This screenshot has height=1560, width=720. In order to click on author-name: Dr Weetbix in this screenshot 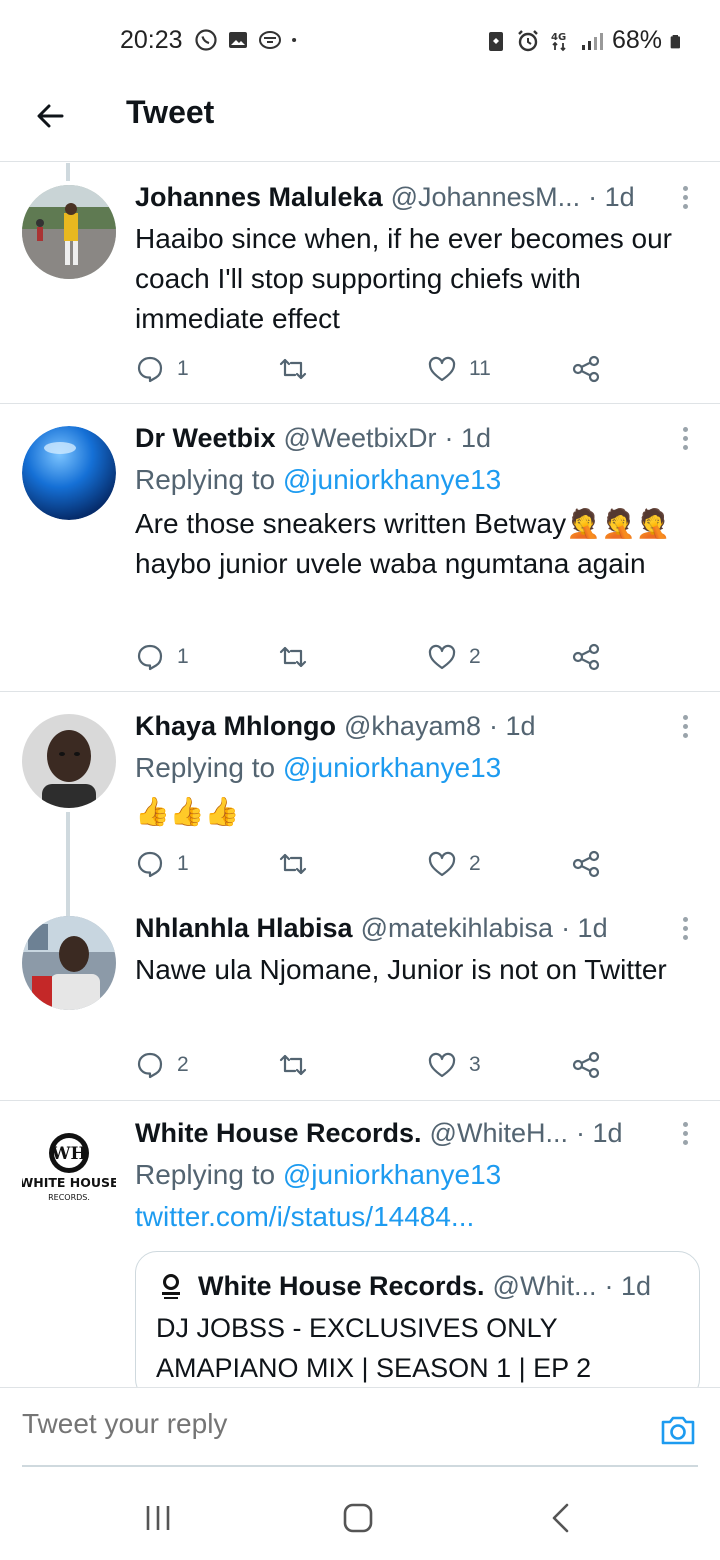, I will do `click(205, 438)`.